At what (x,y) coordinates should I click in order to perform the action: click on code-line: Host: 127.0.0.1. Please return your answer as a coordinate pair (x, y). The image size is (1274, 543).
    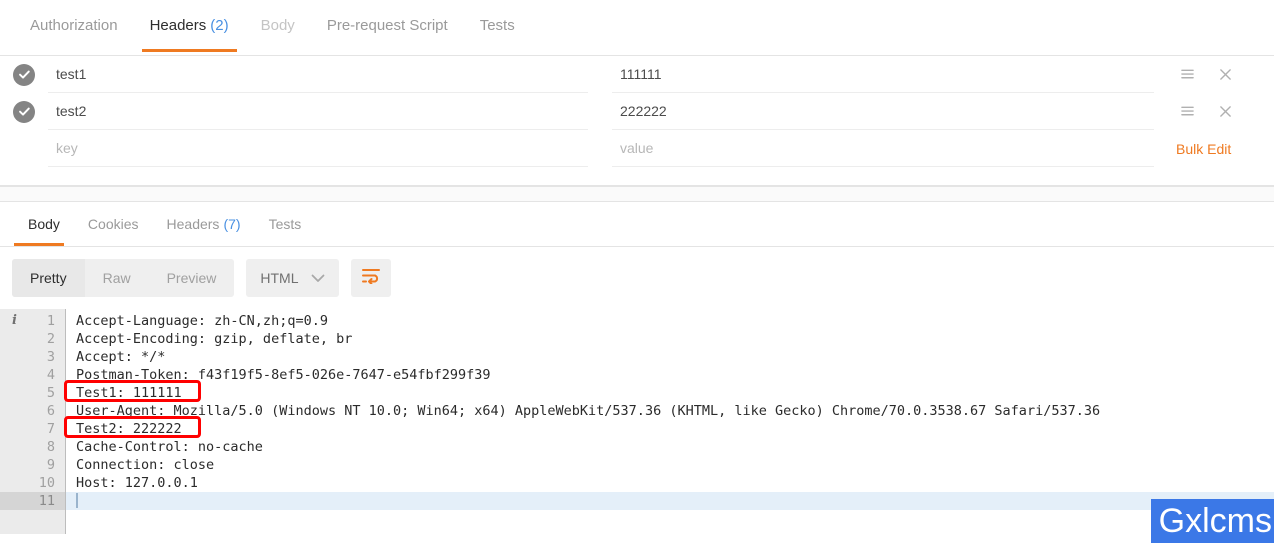
    Looking at the image, I should click on (137, 483).